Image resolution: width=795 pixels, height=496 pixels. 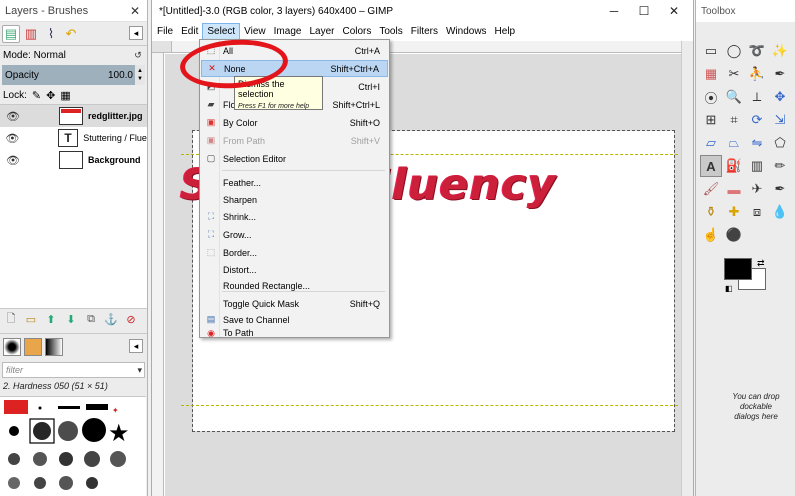 I want to click on menu-edit: Edit, so click(x=189, y=32).